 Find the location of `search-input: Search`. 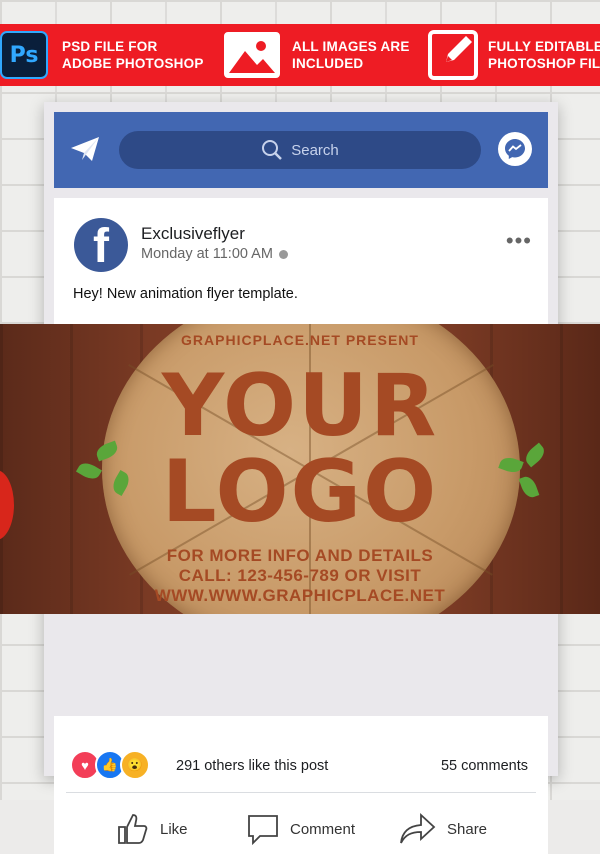

search-input: Search is located at coordinates (300, 150).